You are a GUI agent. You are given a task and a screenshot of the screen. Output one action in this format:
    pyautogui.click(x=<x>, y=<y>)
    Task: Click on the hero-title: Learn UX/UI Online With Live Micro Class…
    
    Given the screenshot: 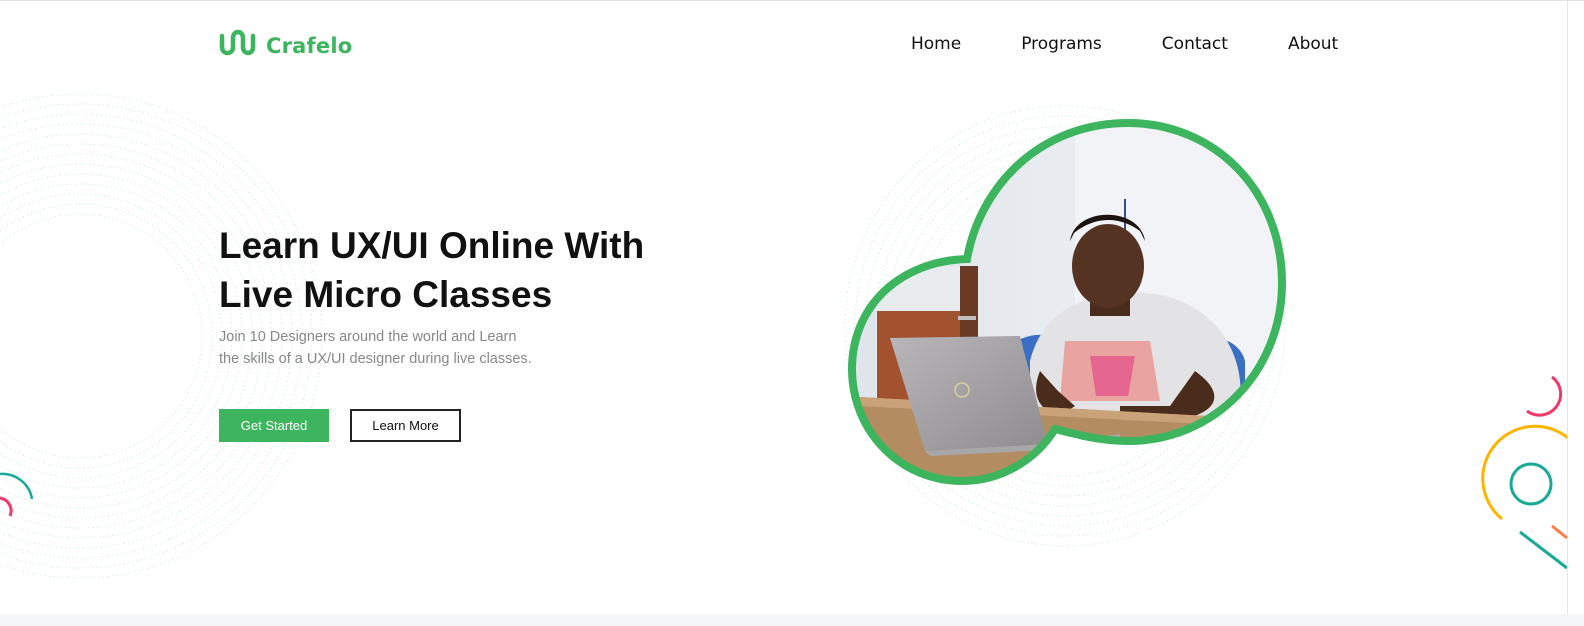 What is the action you would take?
    pyautogui.click(x=479, y=270)
    